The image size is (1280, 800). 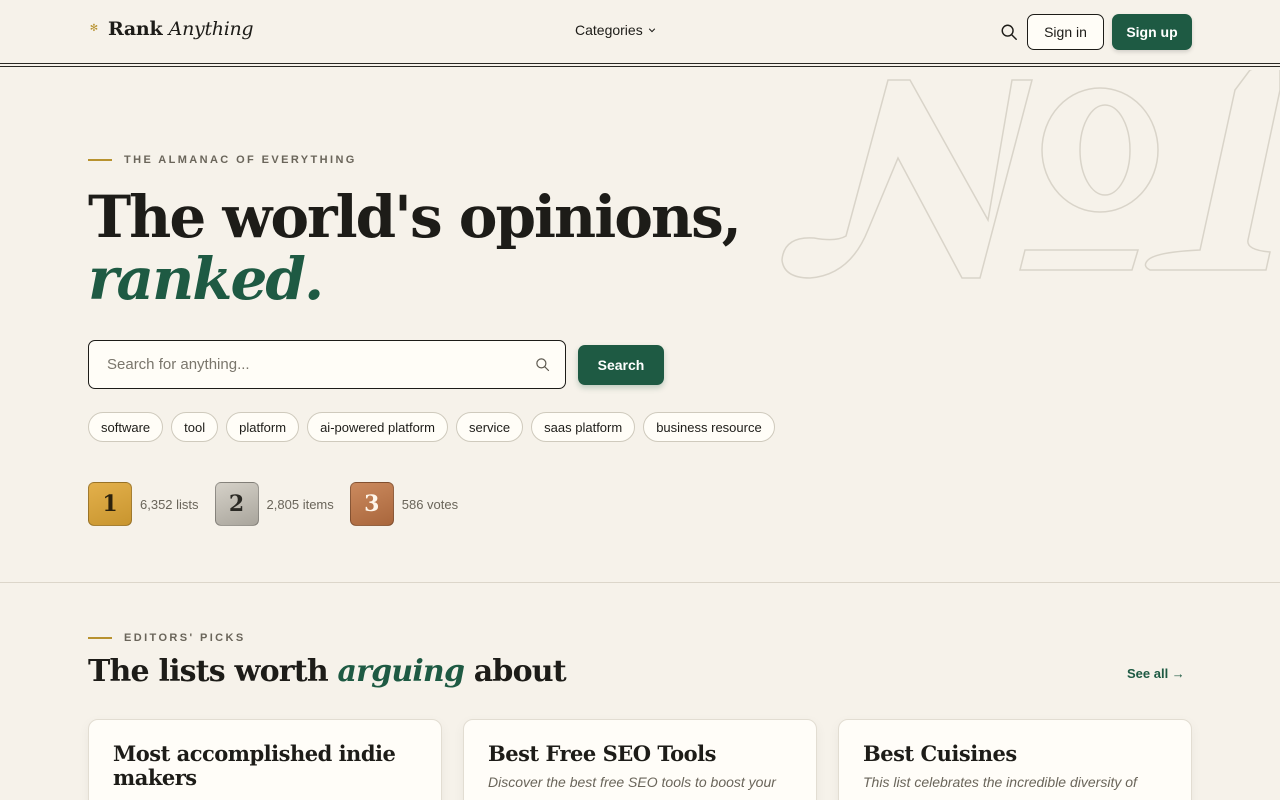 I want to click on tag-chip: software, so click(x=126, y=427).